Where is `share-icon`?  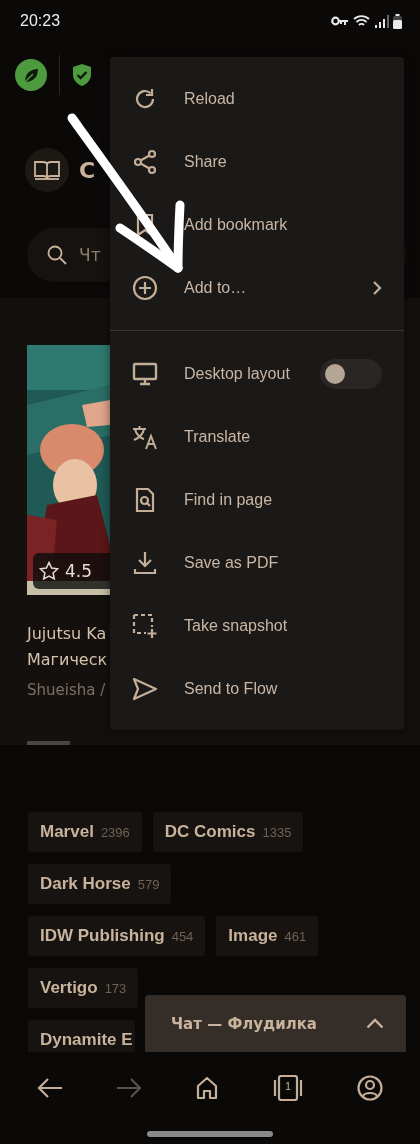
share-icon is located at coordinates (145, 161).